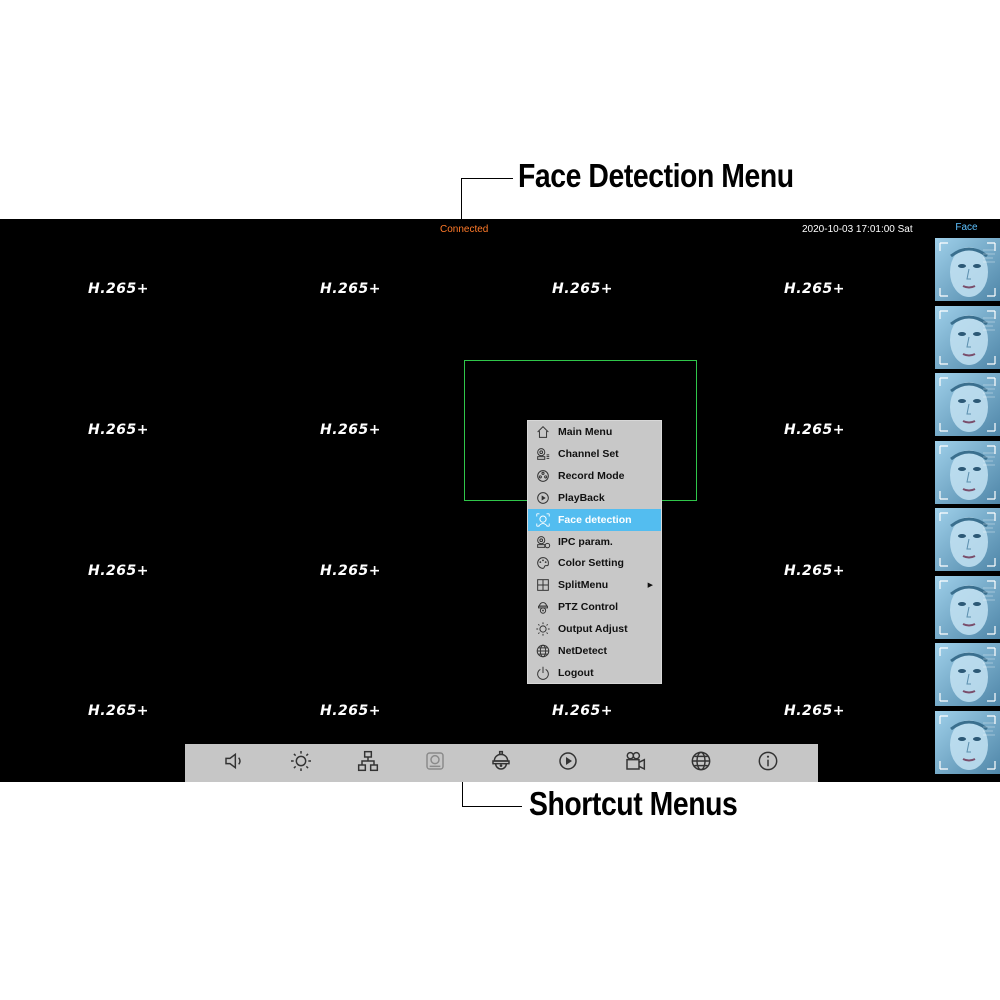 This screenshot has width=1000, height=1000. I want to click on menu-item-label: SplitMenu, so click(583, 585).